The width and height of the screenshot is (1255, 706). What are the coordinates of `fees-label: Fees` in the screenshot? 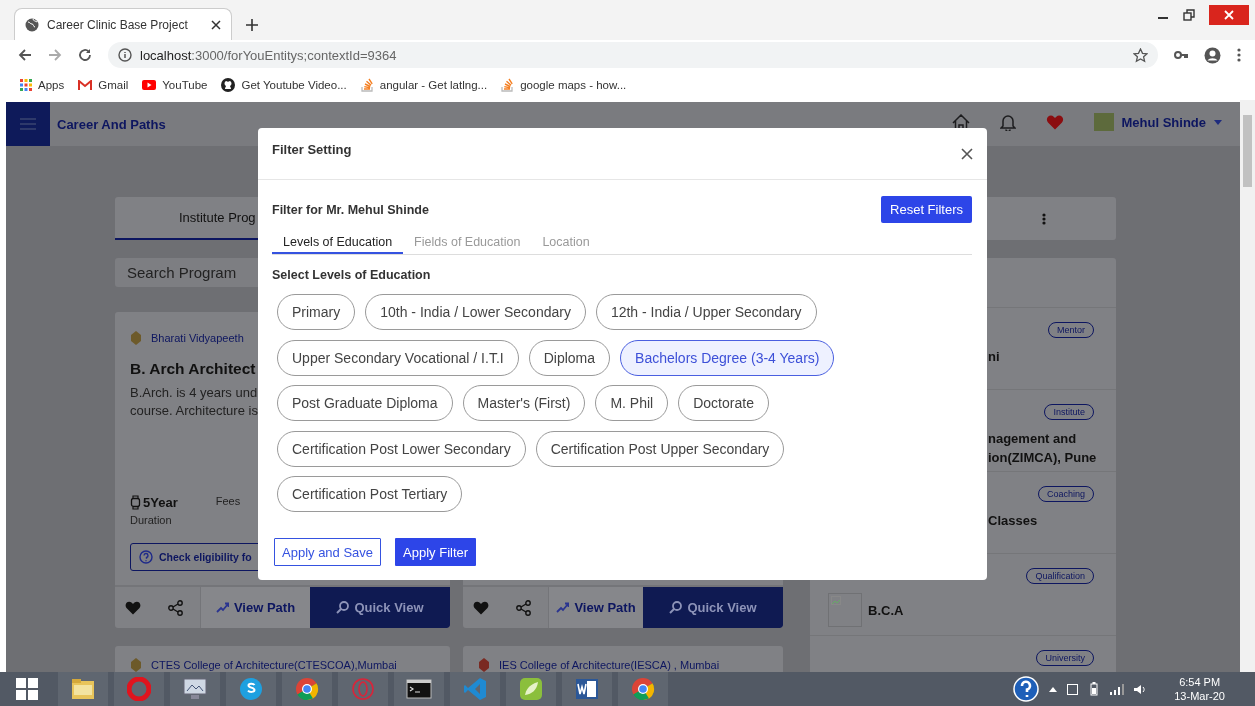 It's located at (228, 501).